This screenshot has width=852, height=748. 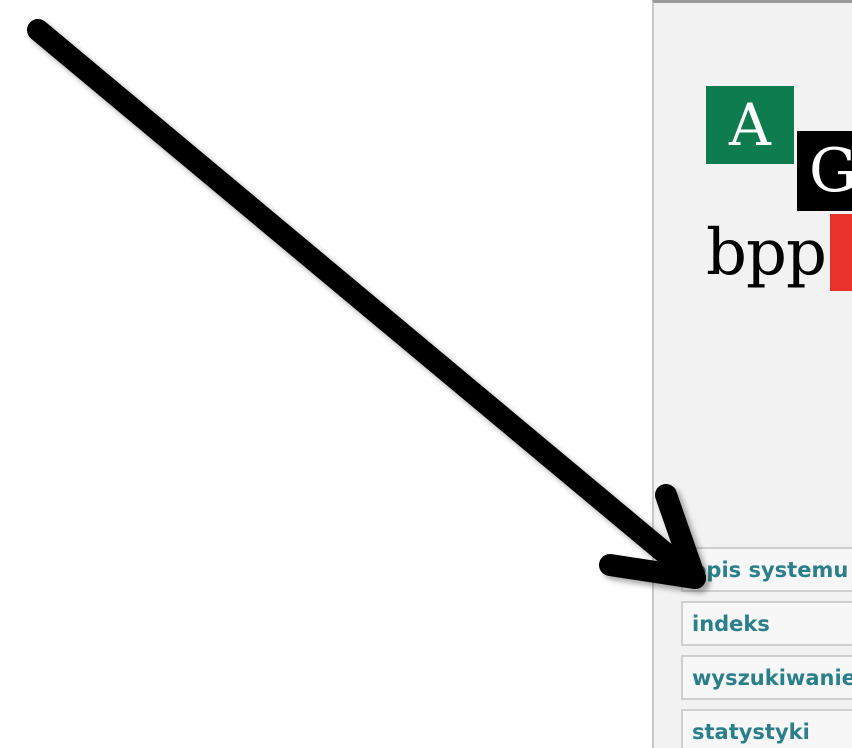 I want to click on logo-letter-g: G, so click(x=824, y=171).